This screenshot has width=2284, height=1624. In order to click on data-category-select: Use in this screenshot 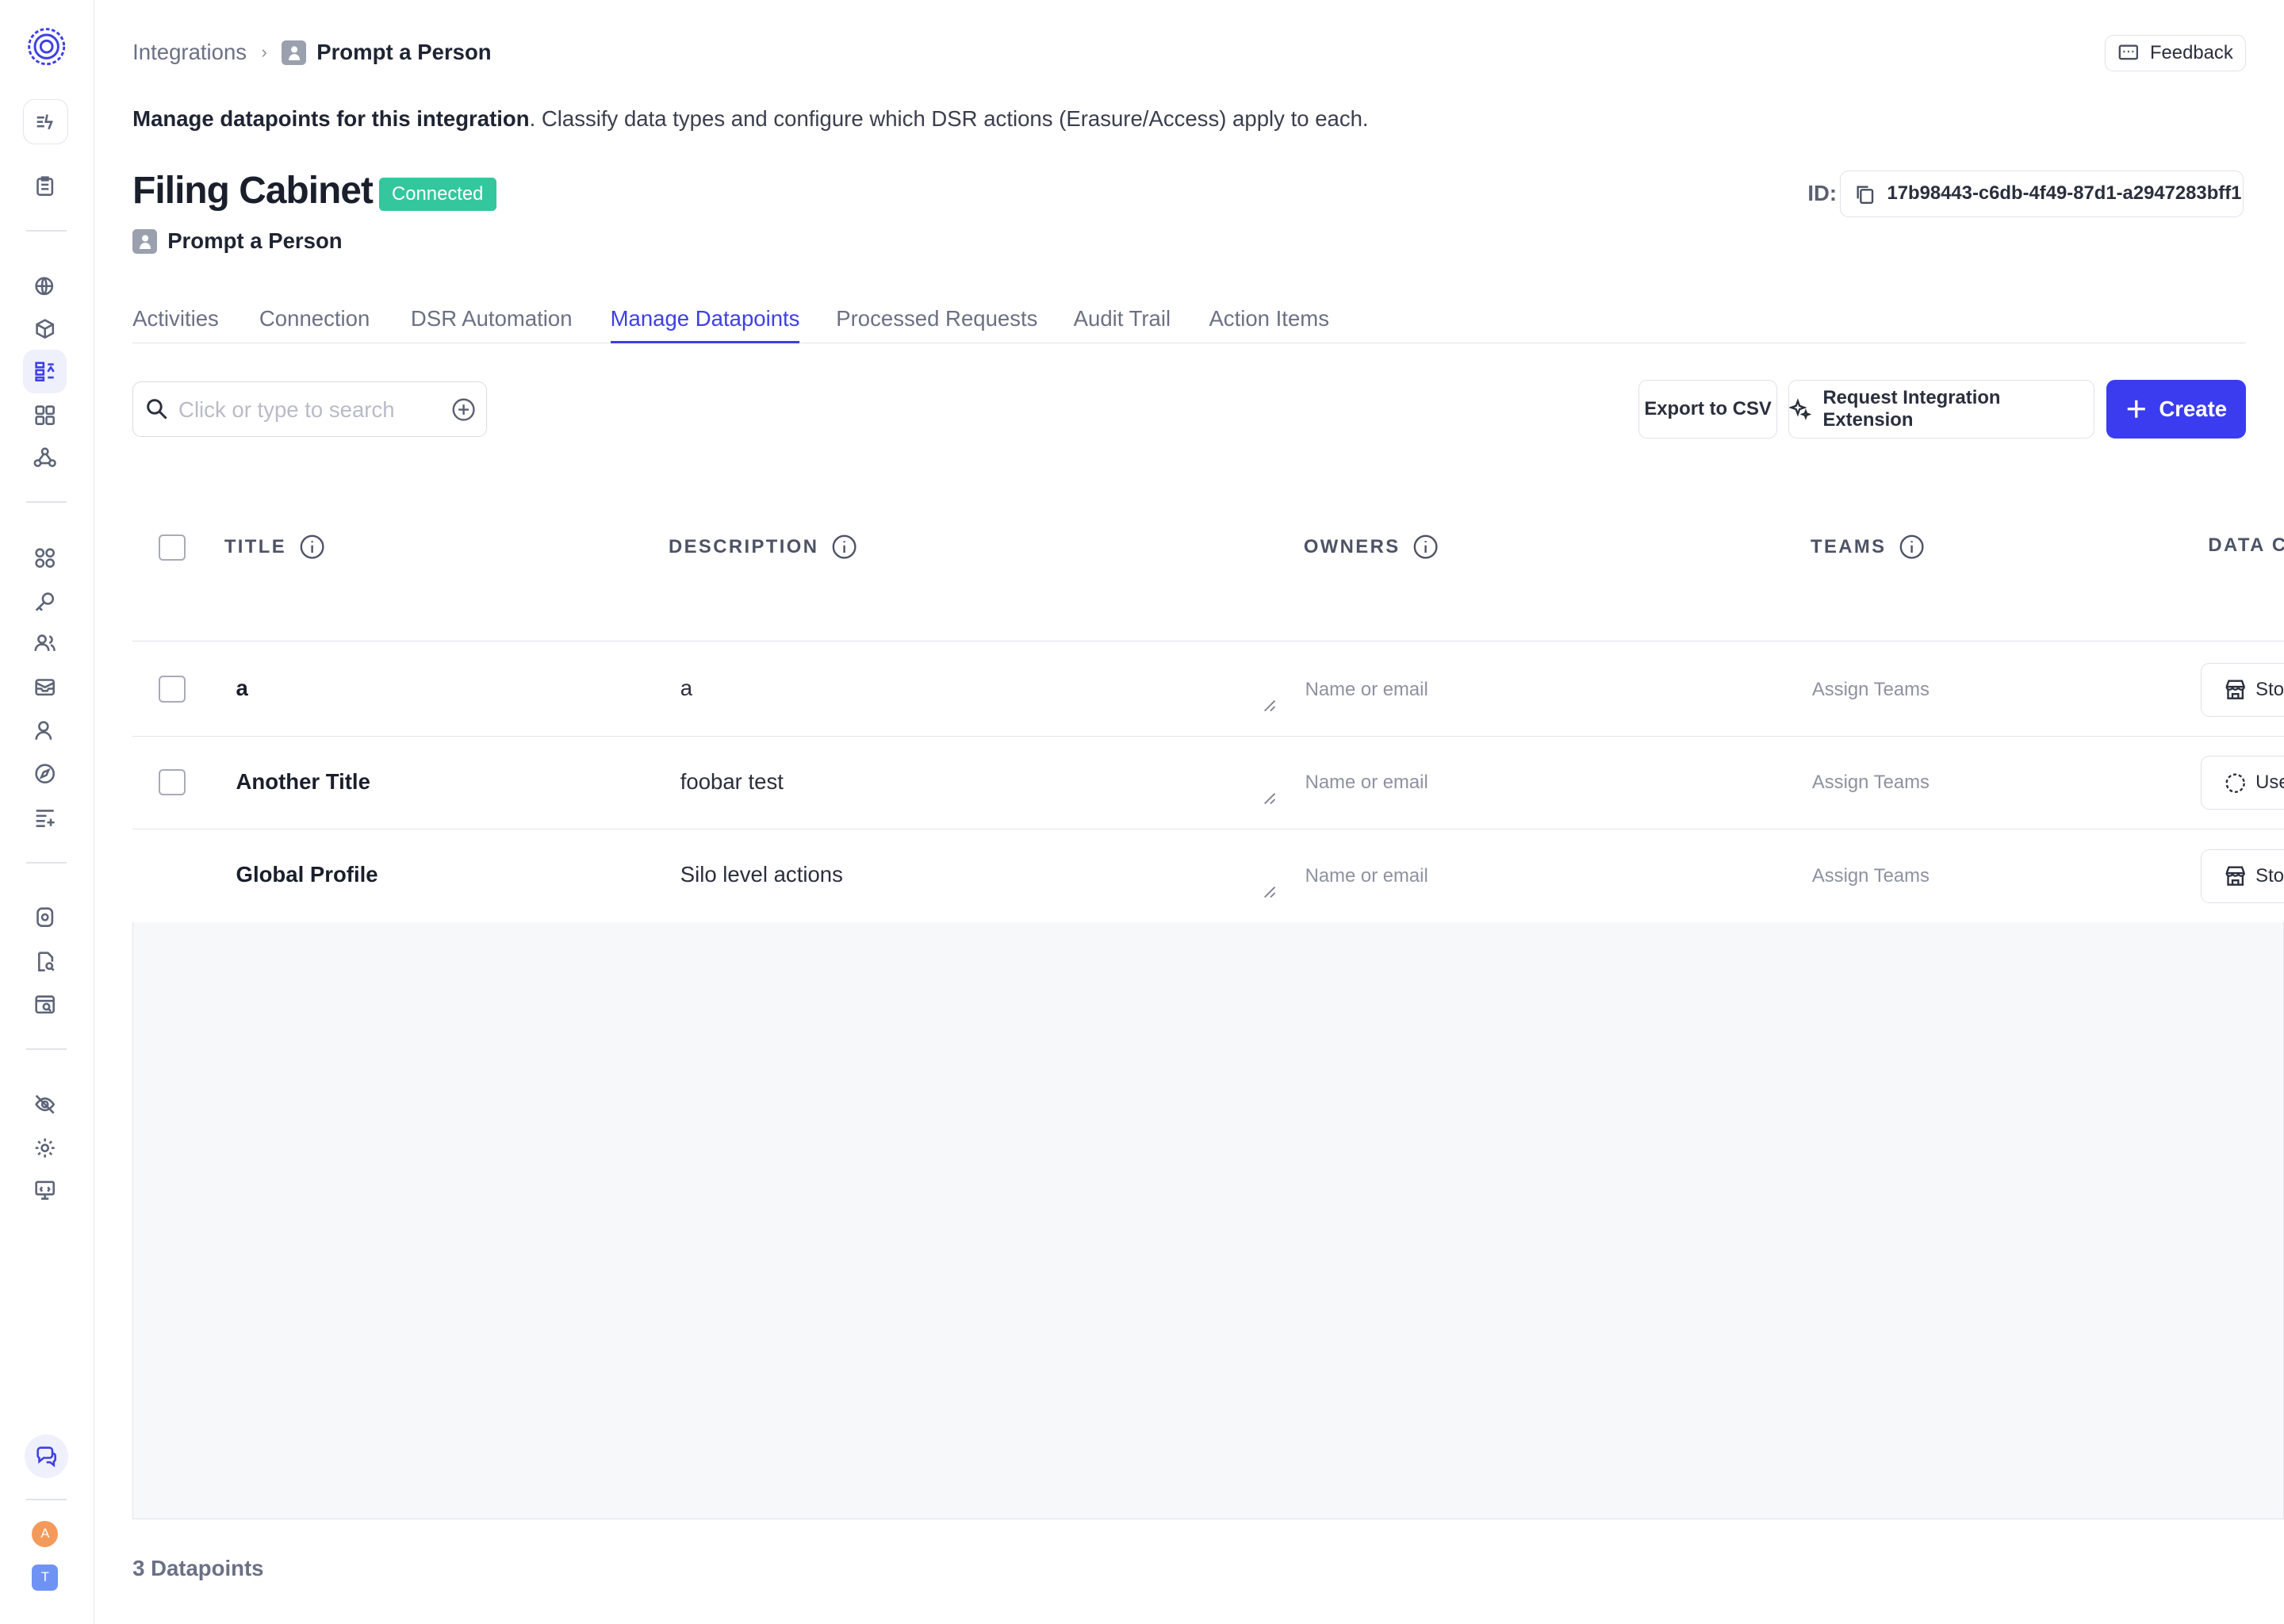, I will do `click(2242, 783)`.